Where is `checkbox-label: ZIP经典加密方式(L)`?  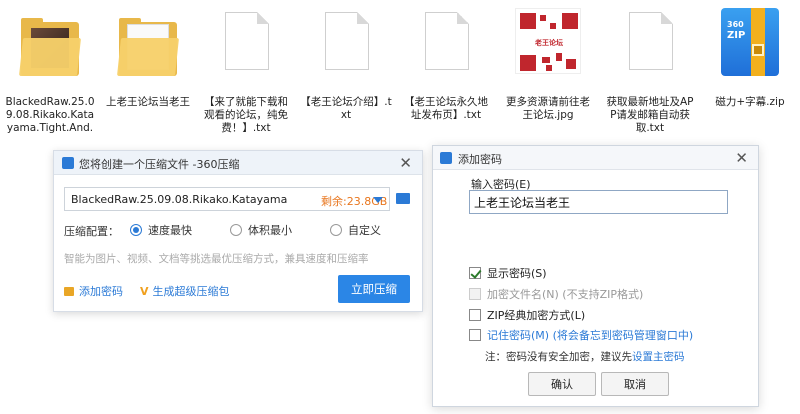 checkbox-label: ZIP经典加密方式(L) is located at coordinates (536, 315).